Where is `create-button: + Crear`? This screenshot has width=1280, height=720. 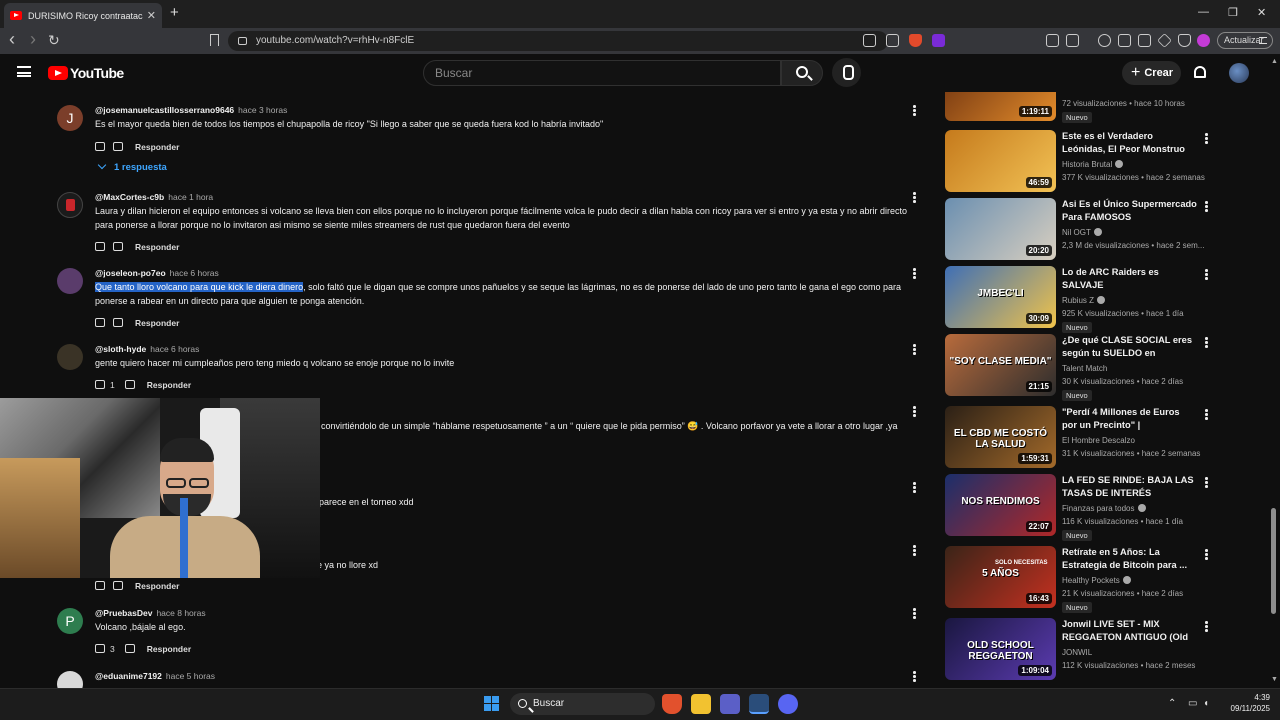
create-button: + Crear is located at coordinates (1151, 73).